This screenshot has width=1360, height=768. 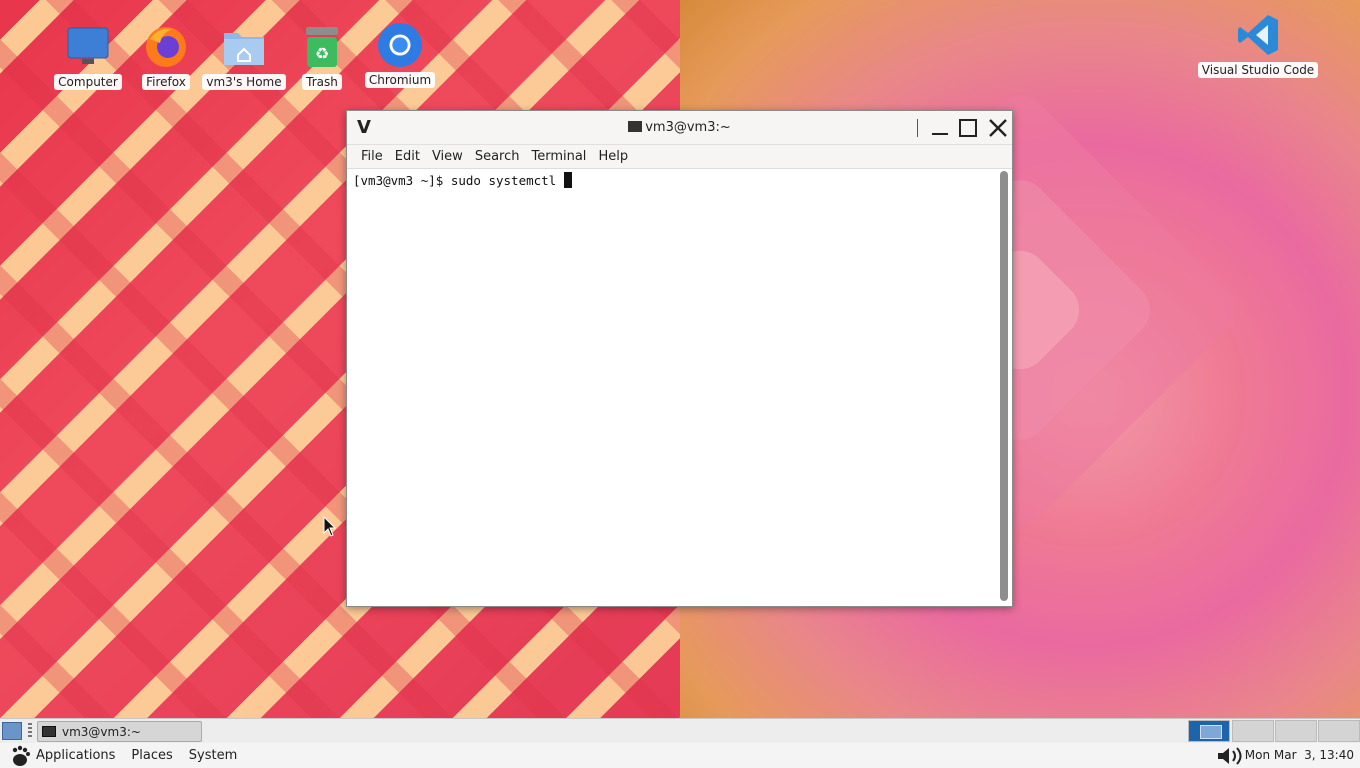 I want to click on desktop-icon-label: vm3's Home, so click(x=244, y=82).